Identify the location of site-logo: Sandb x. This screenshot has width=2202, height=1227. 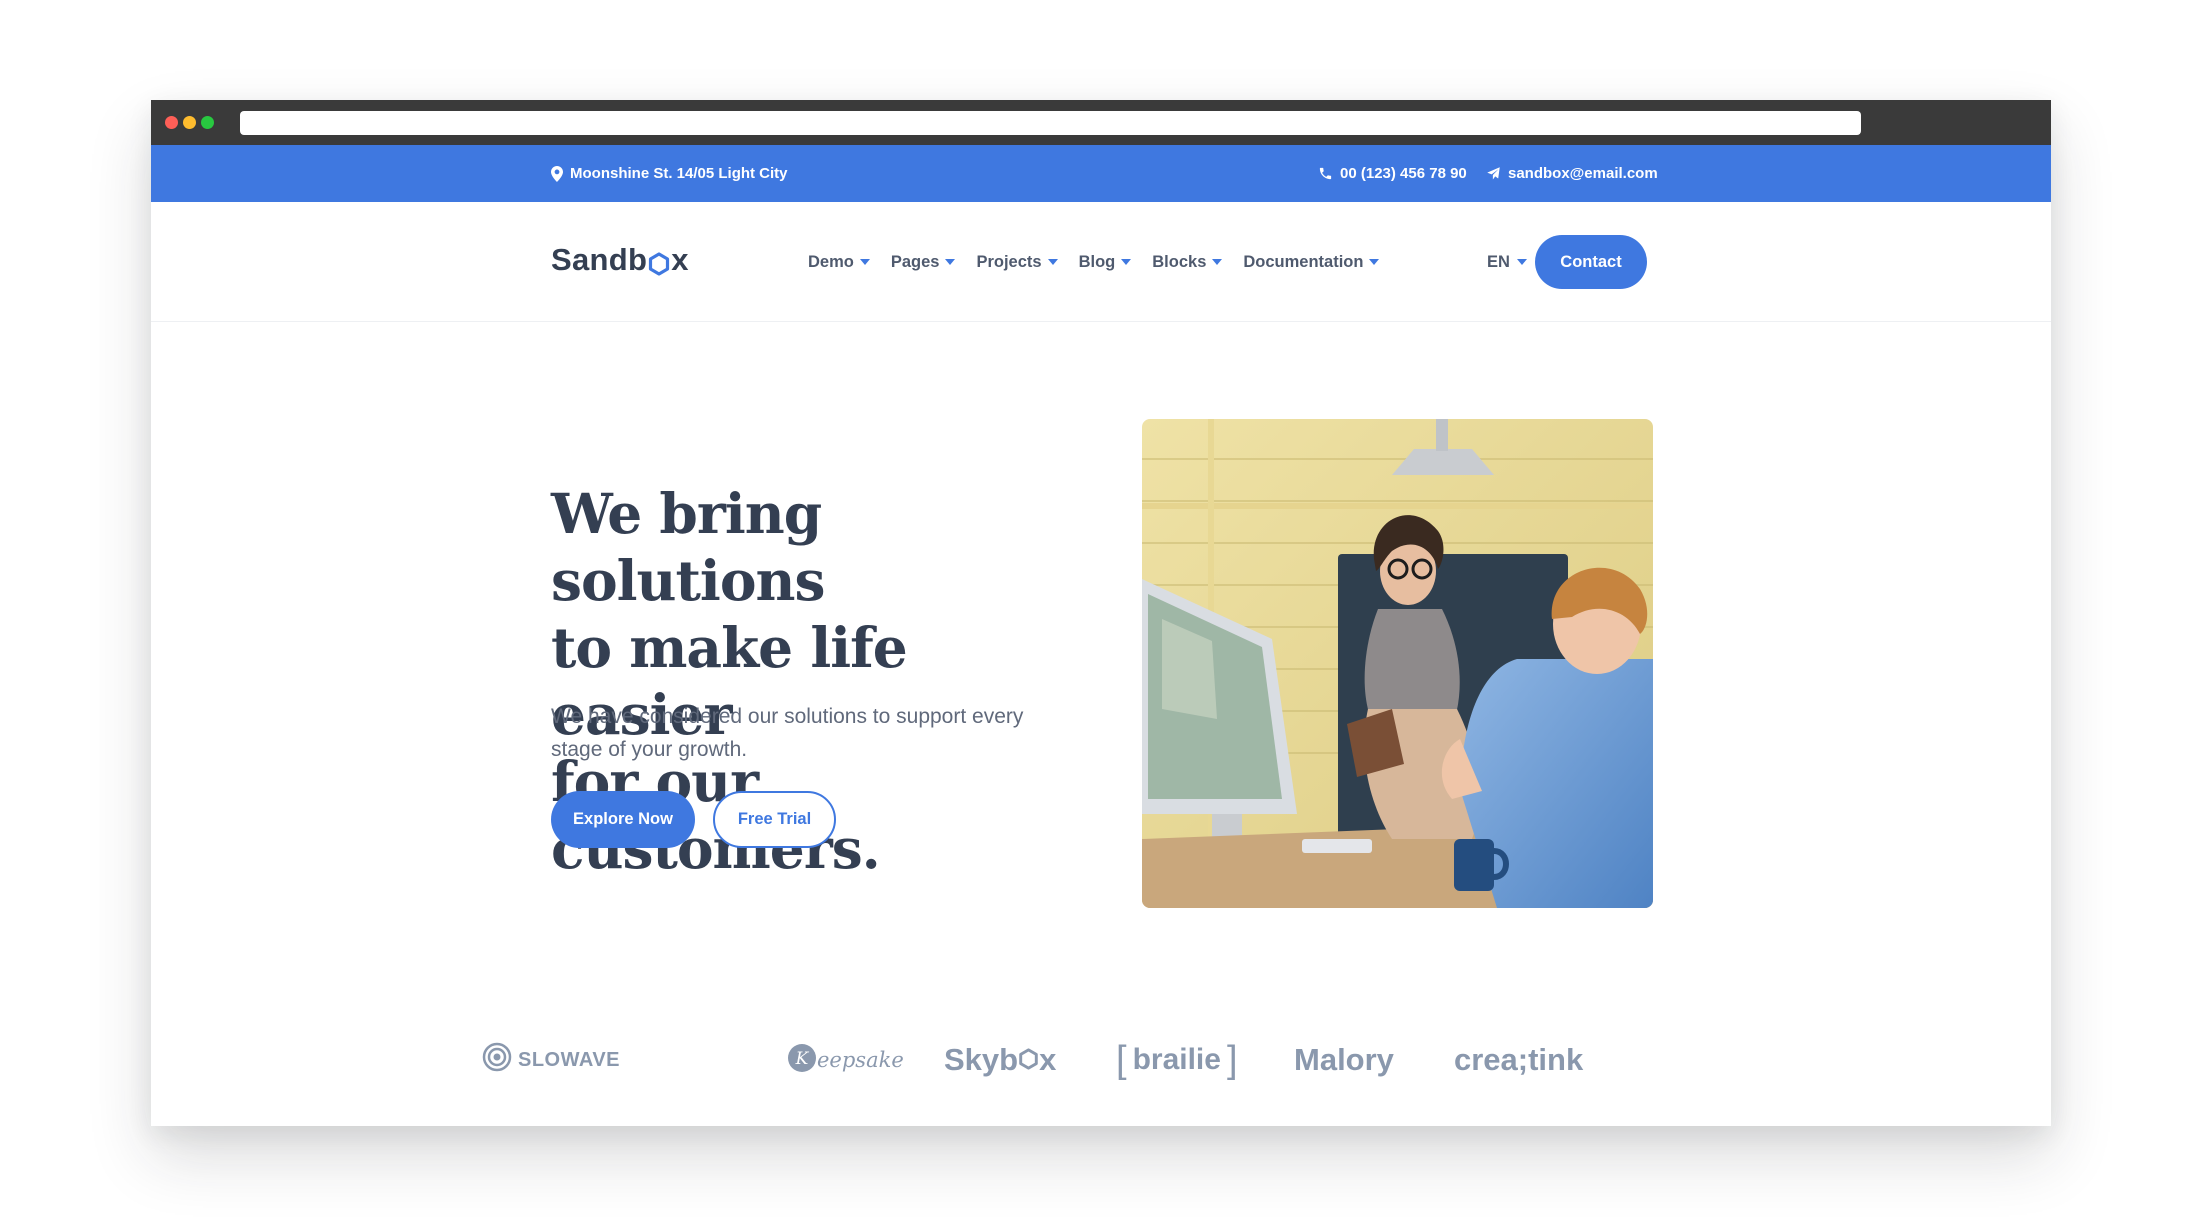
(620, 260).